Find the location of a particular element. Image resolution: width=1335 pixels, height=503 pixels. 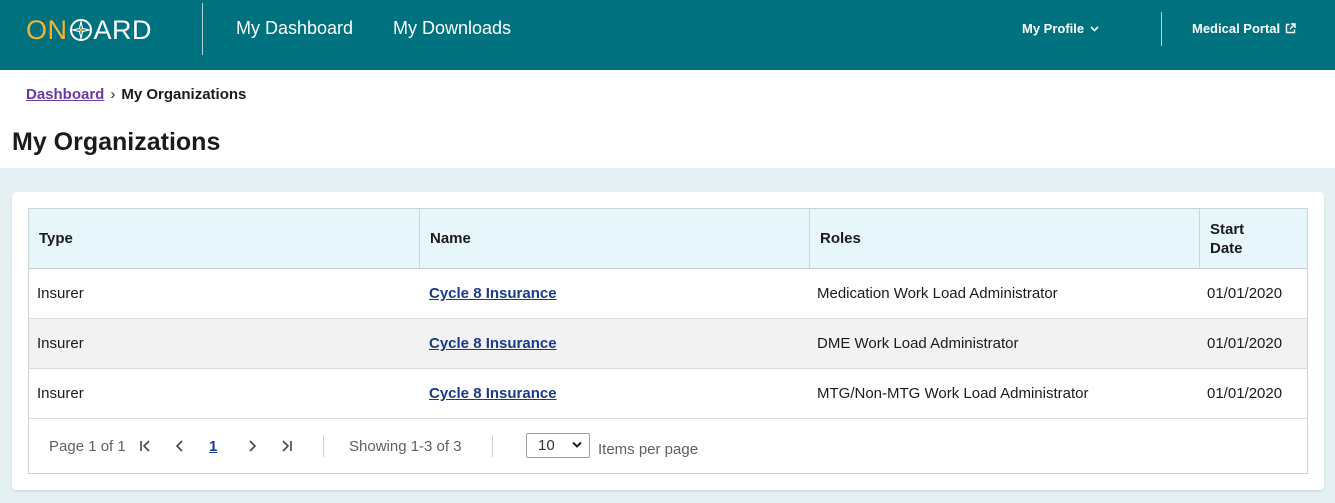

medical-portal-link: Medical Portal is located at coordinates (1244, 28).